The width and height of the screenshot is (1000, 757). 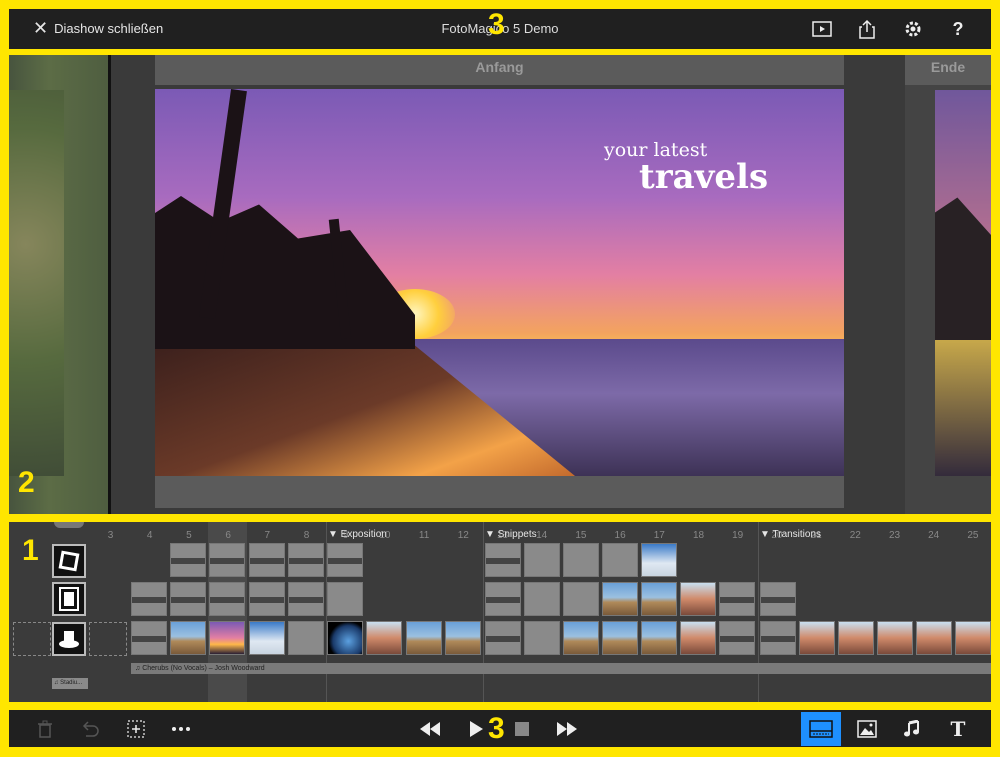 I want to click on gear-icon, so click(x=913, y=29).